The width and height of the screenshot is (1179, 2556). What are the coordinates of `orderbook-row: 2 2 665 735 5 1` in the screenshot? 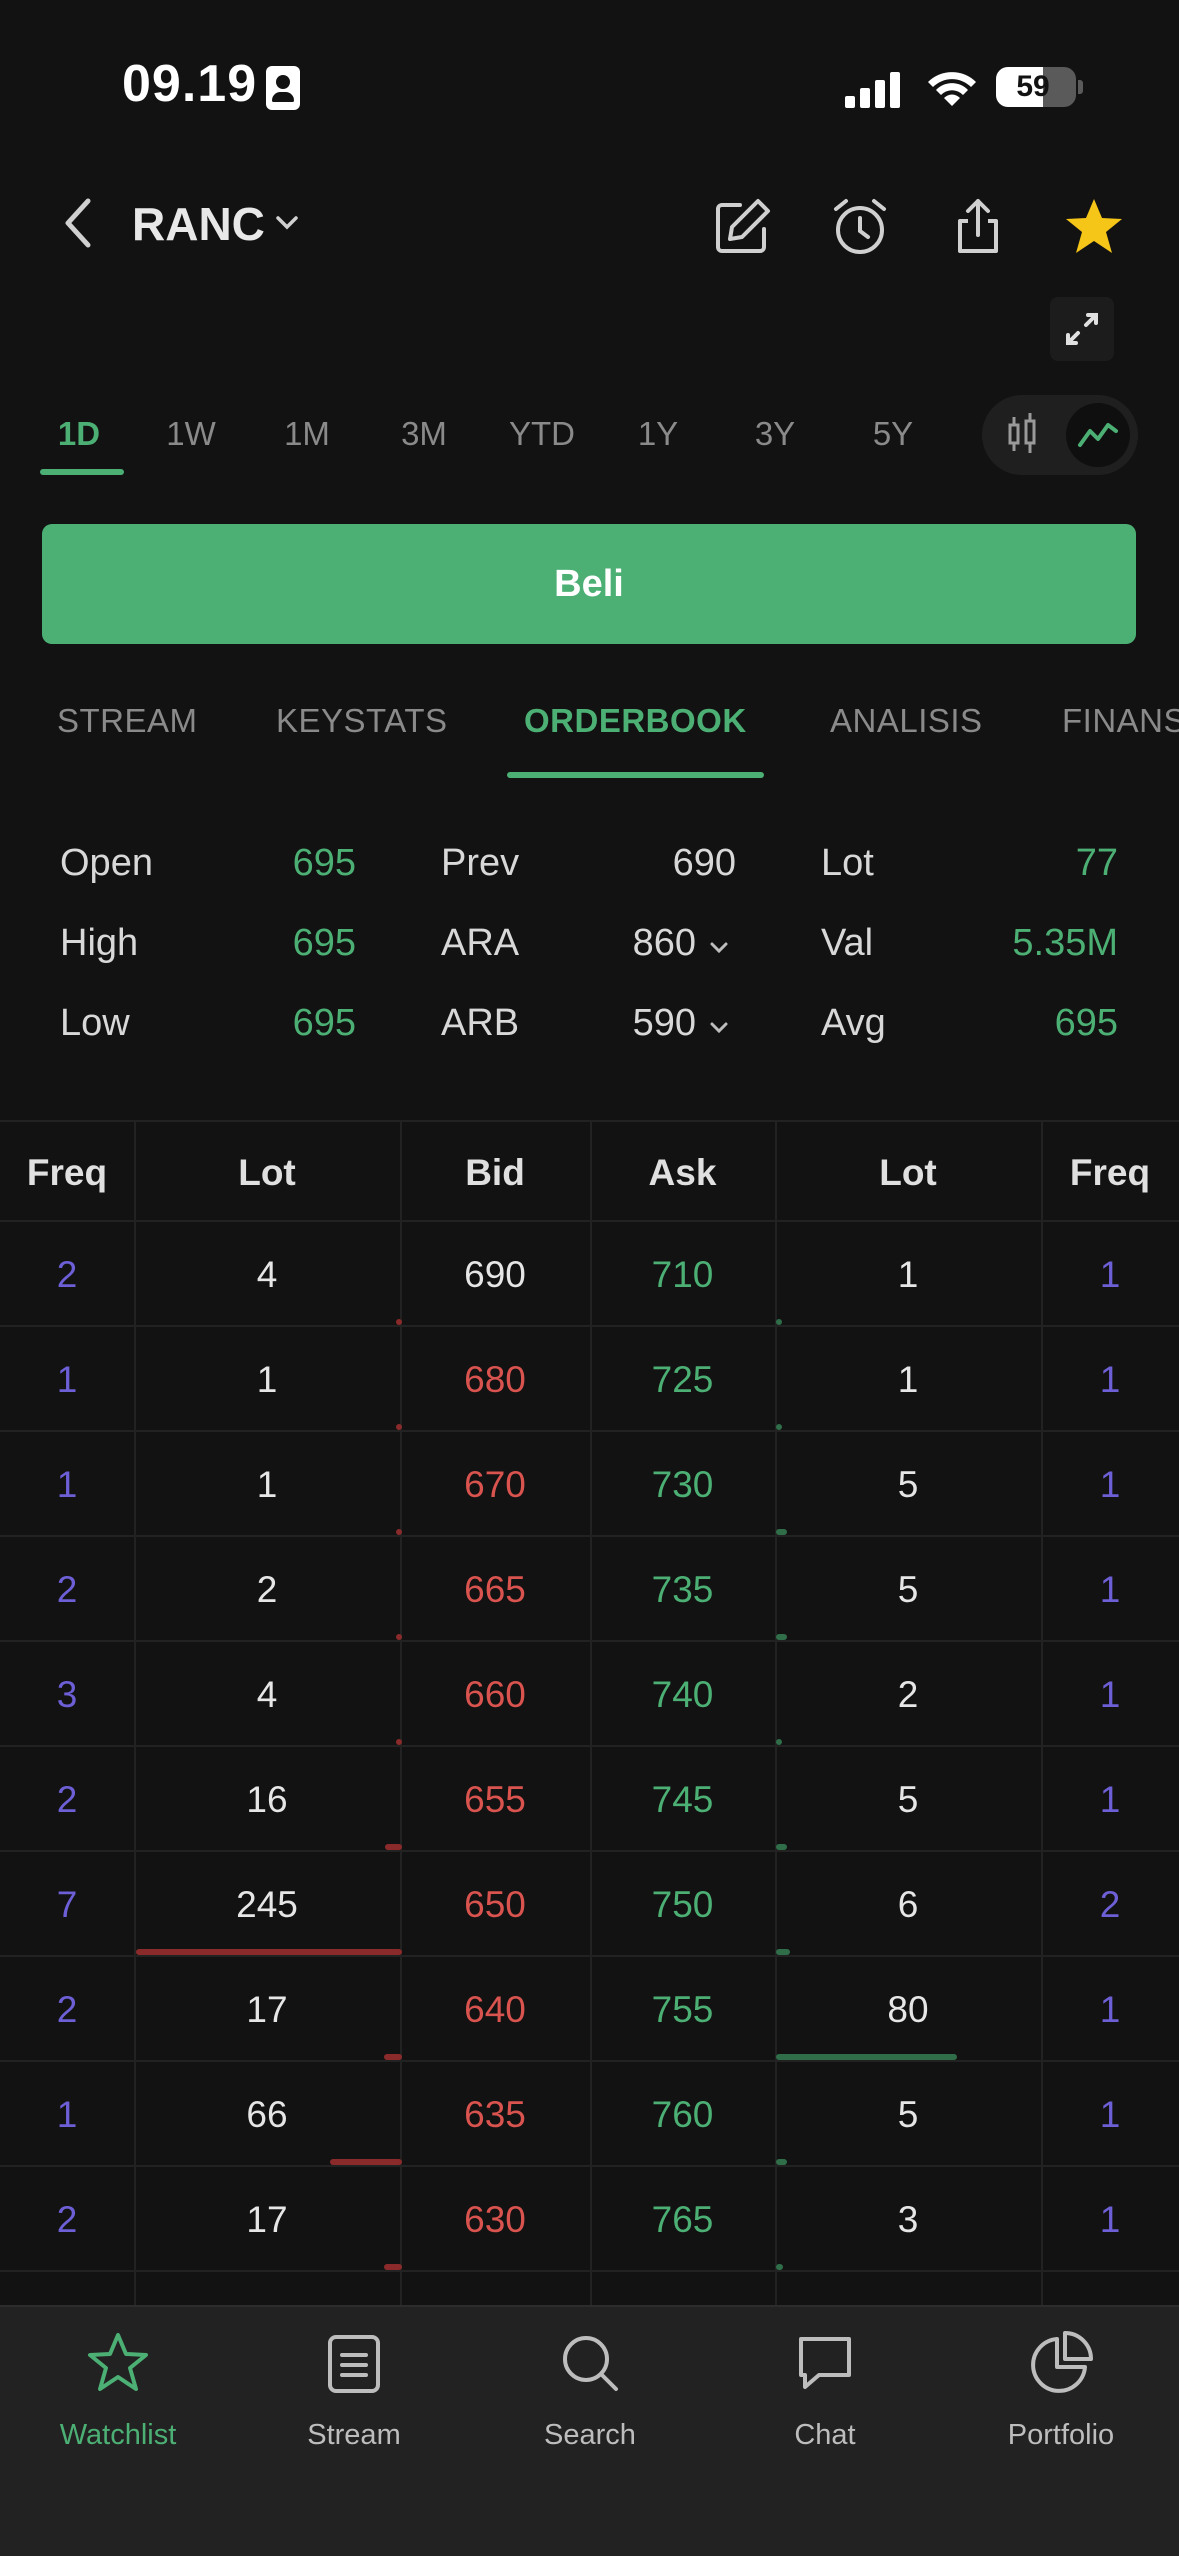 It's located at (589, 1589).